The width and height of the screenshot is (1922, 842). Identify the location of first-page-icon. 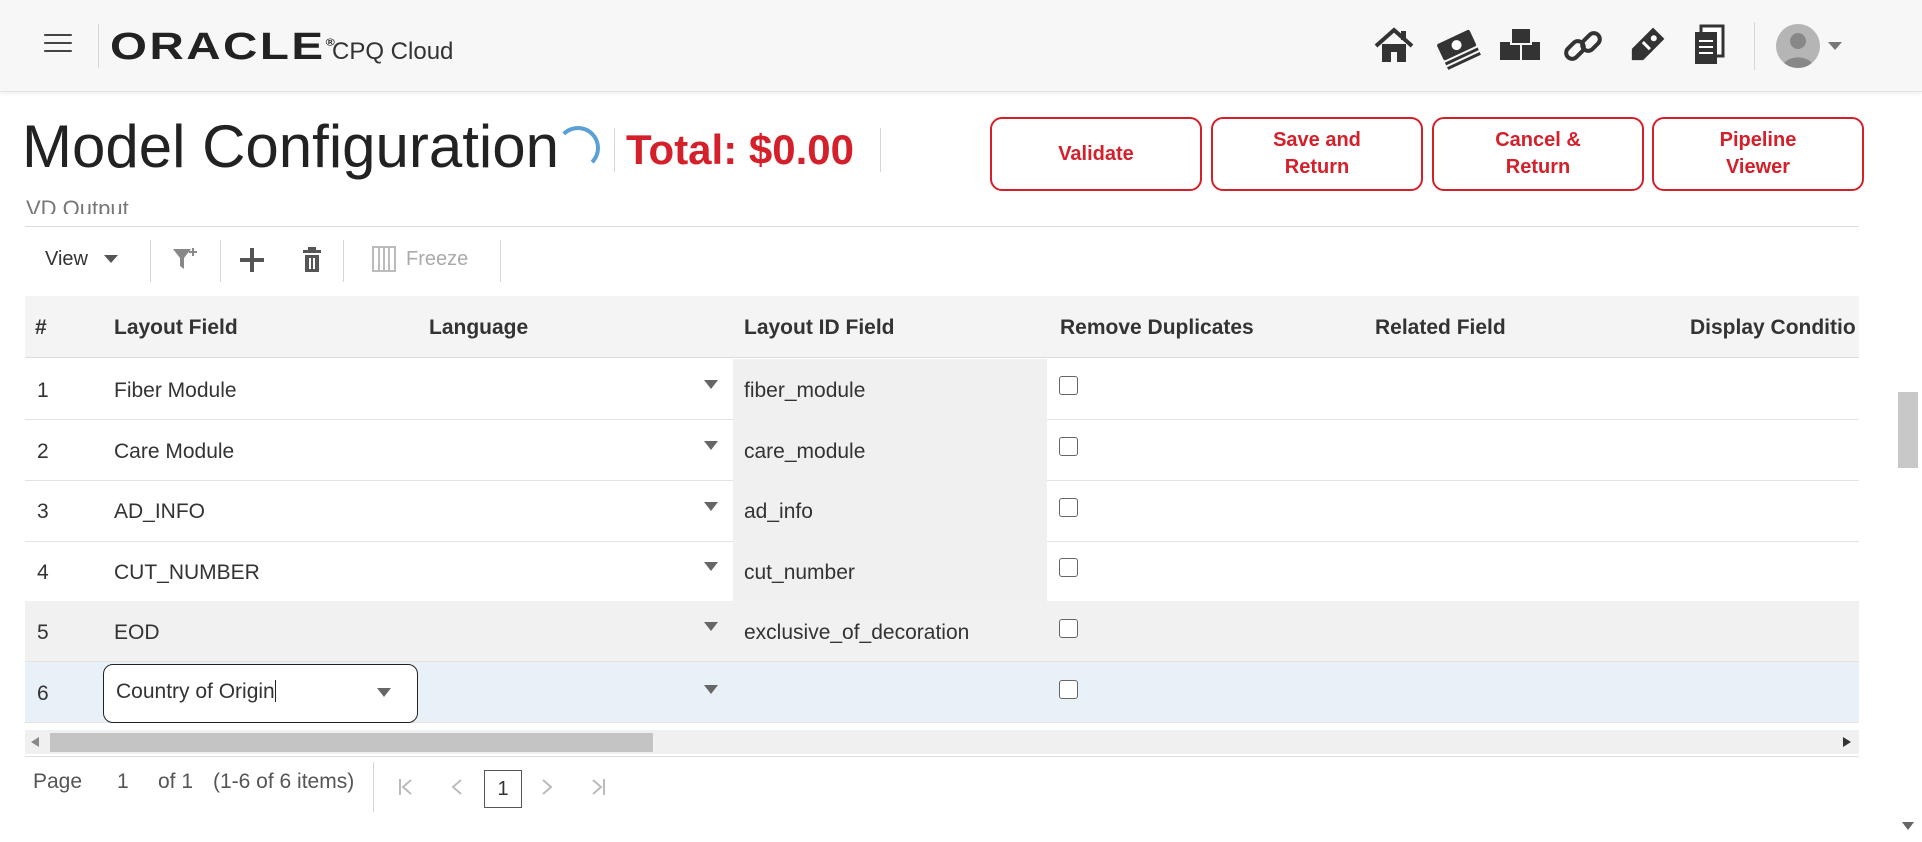
(406, 790).